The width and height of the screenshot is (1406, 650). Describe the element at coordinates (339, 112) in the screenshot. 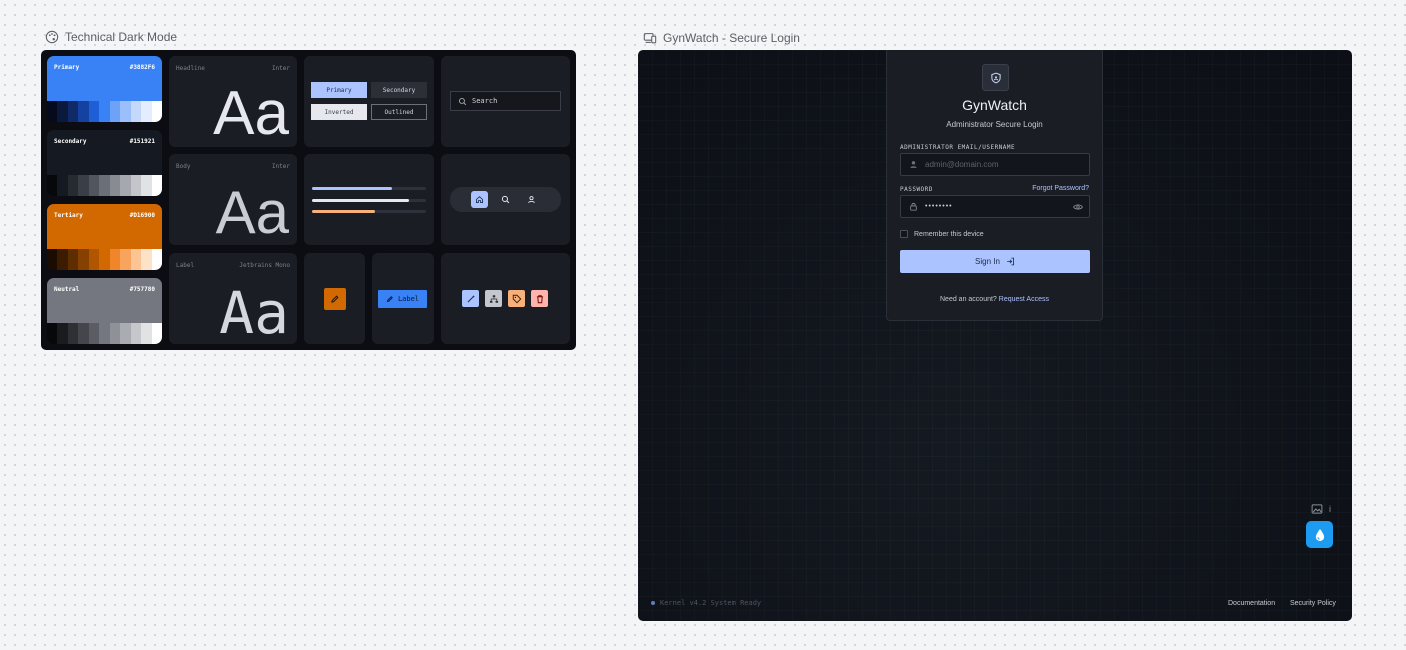

I see `inverted-button-sample: Inverted` at that location.